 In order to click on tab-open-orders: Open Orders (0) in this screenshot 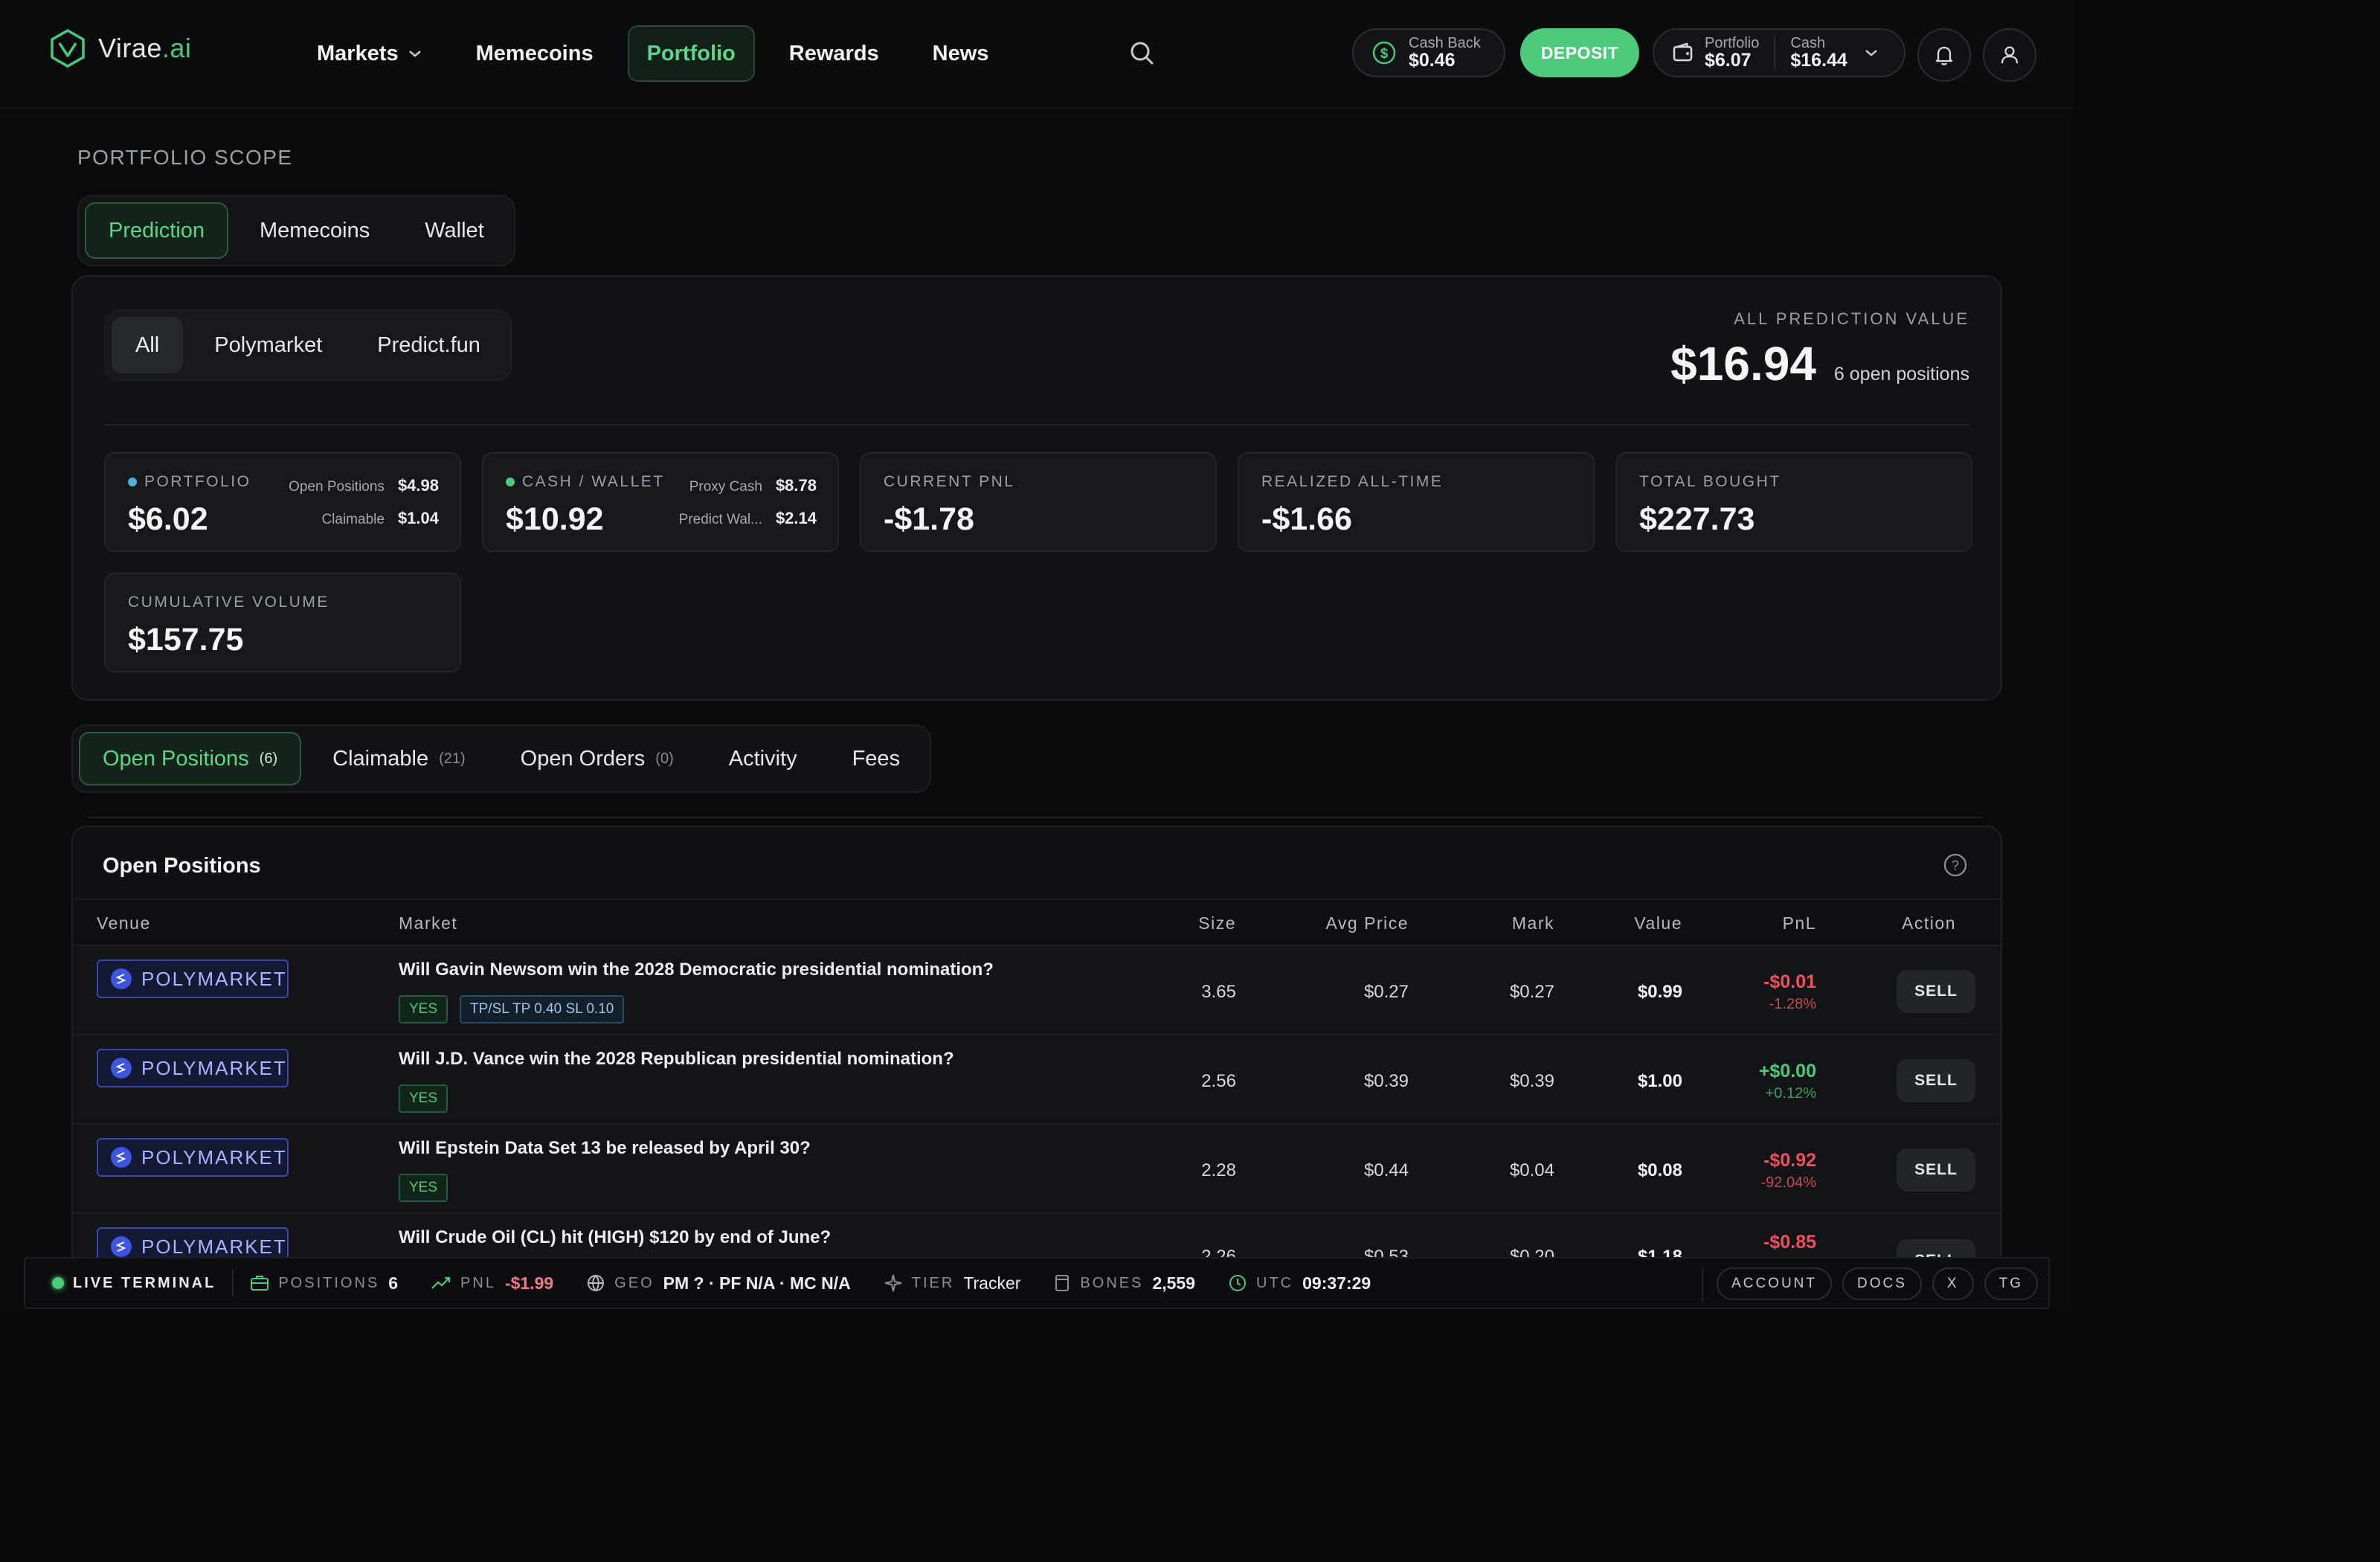, I will do `click(597, 758)`.